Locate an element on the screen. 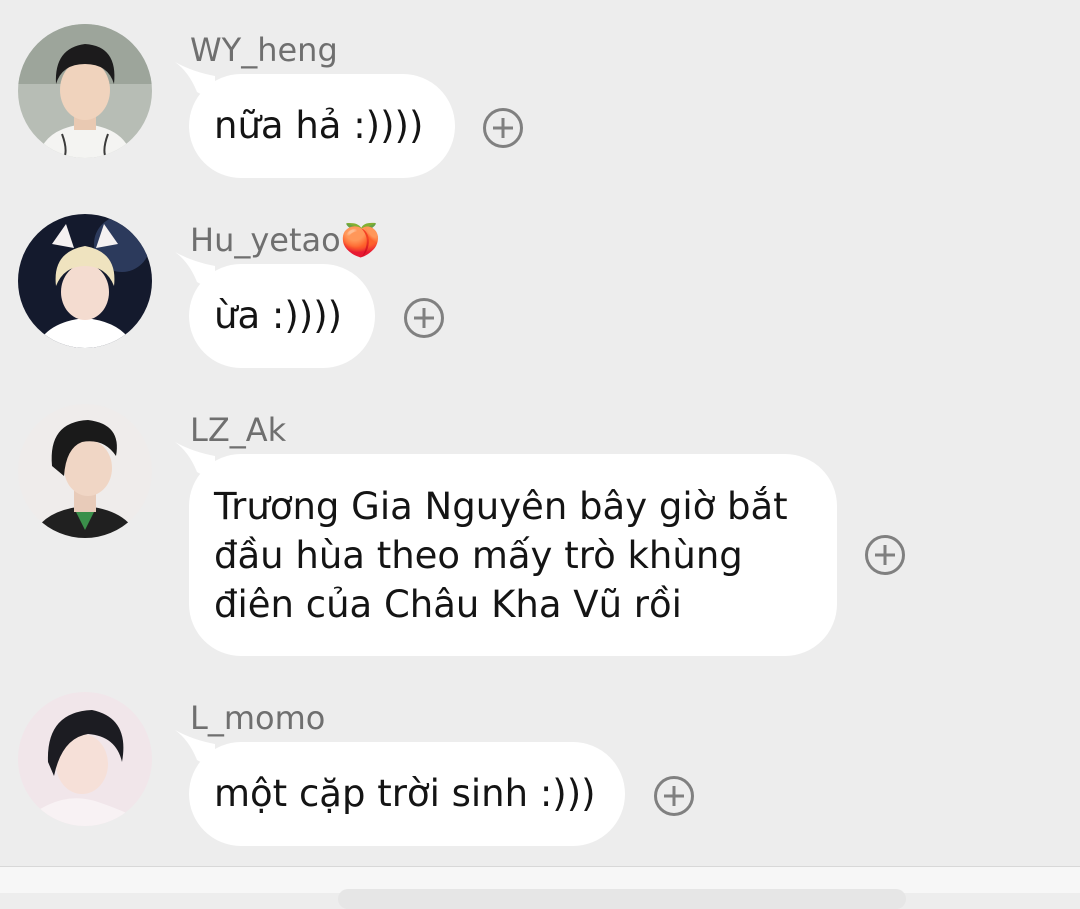 The height and width of the screenshot is (909, 1080). message-text: ừa :)))) is located at coordinates (278, 315).